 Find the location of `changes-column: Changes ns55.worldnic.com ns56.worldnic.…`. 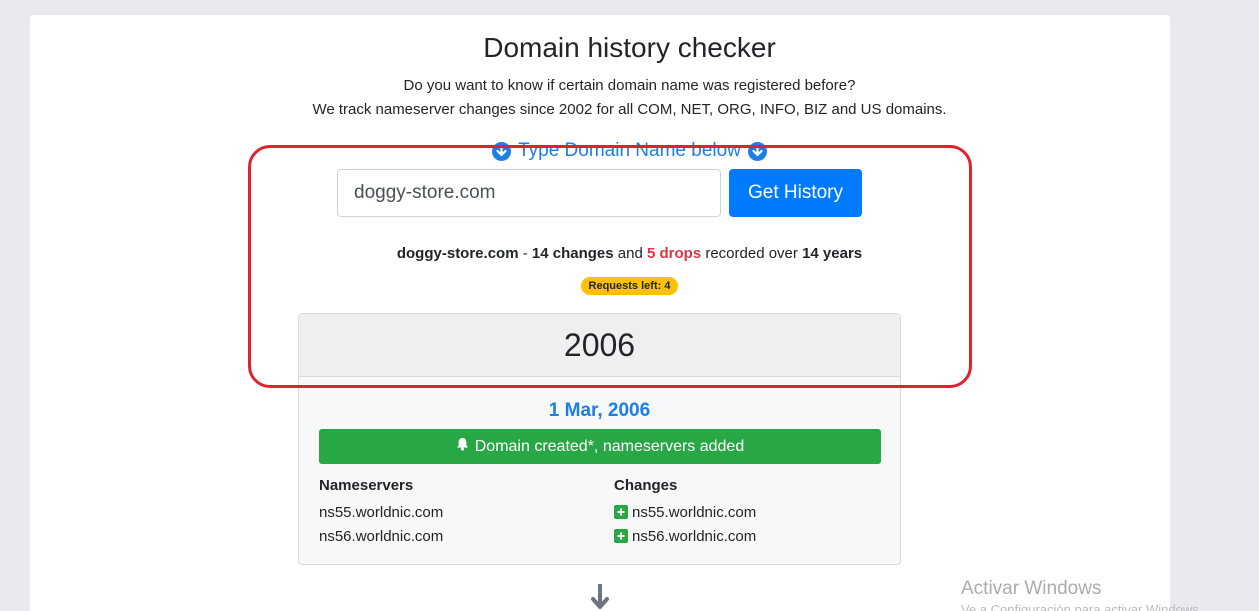

changes-column: Changes ns55.worldnic.com ns56.worldnic.… is located at coordinates (685, 512).